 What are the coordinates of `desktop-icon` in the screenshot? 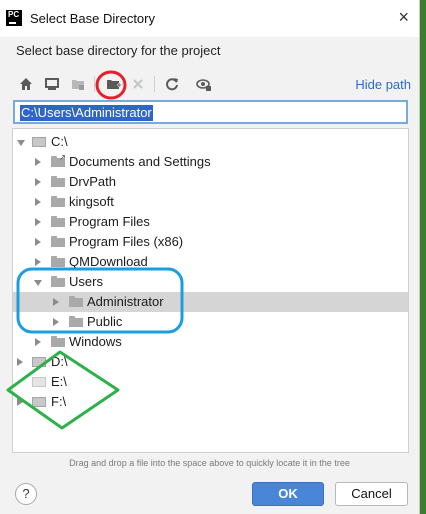 It's located at (52, 84).